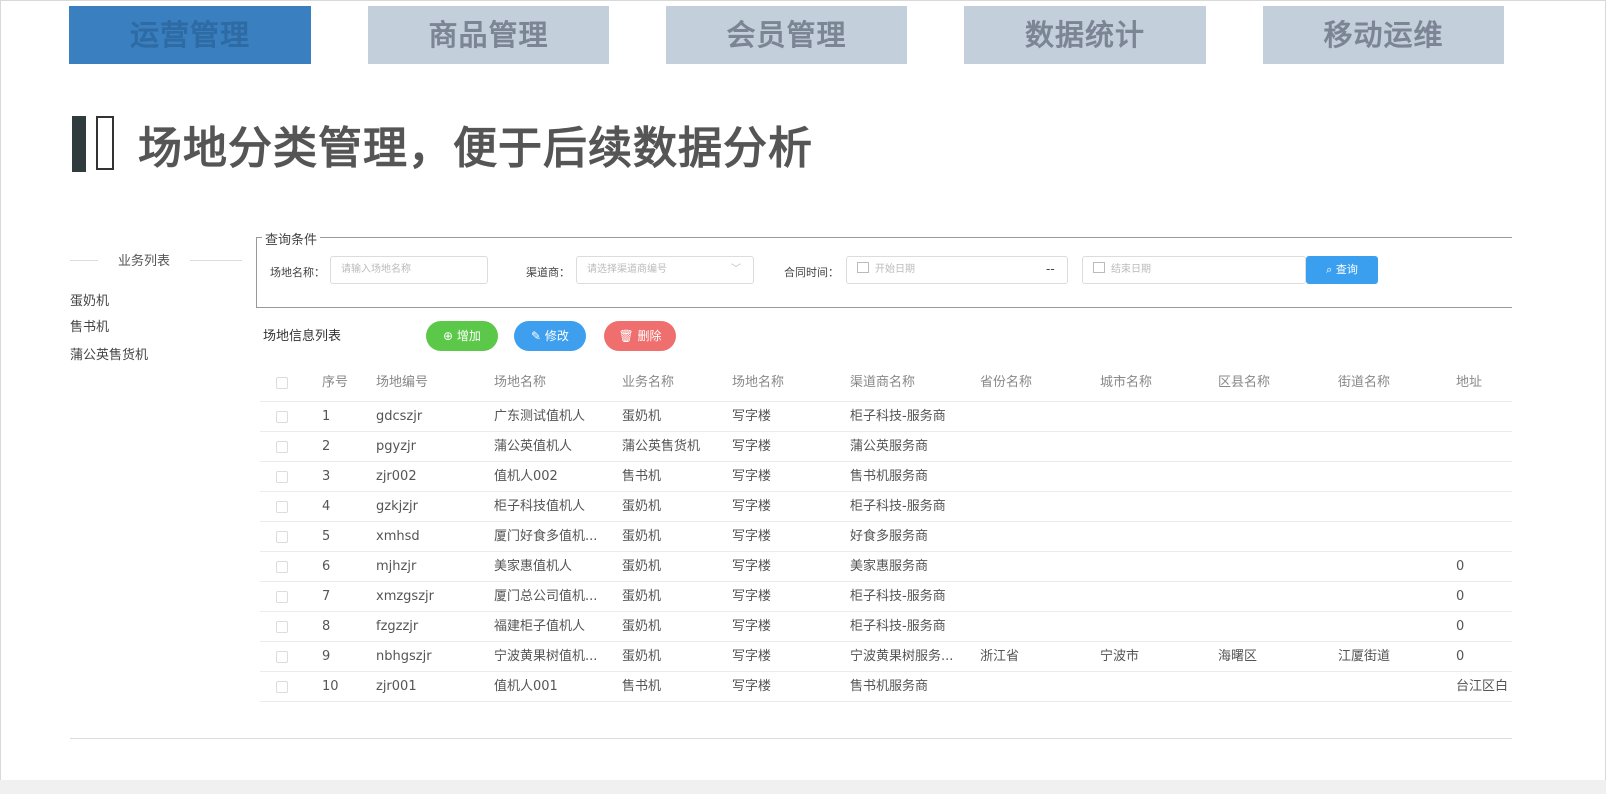 The image size is (1606, 794). What do you see at coordinates (1120, 656) in the screenshot?
I see `table-cell: 宁波市` at bounding box center [1120, 656].